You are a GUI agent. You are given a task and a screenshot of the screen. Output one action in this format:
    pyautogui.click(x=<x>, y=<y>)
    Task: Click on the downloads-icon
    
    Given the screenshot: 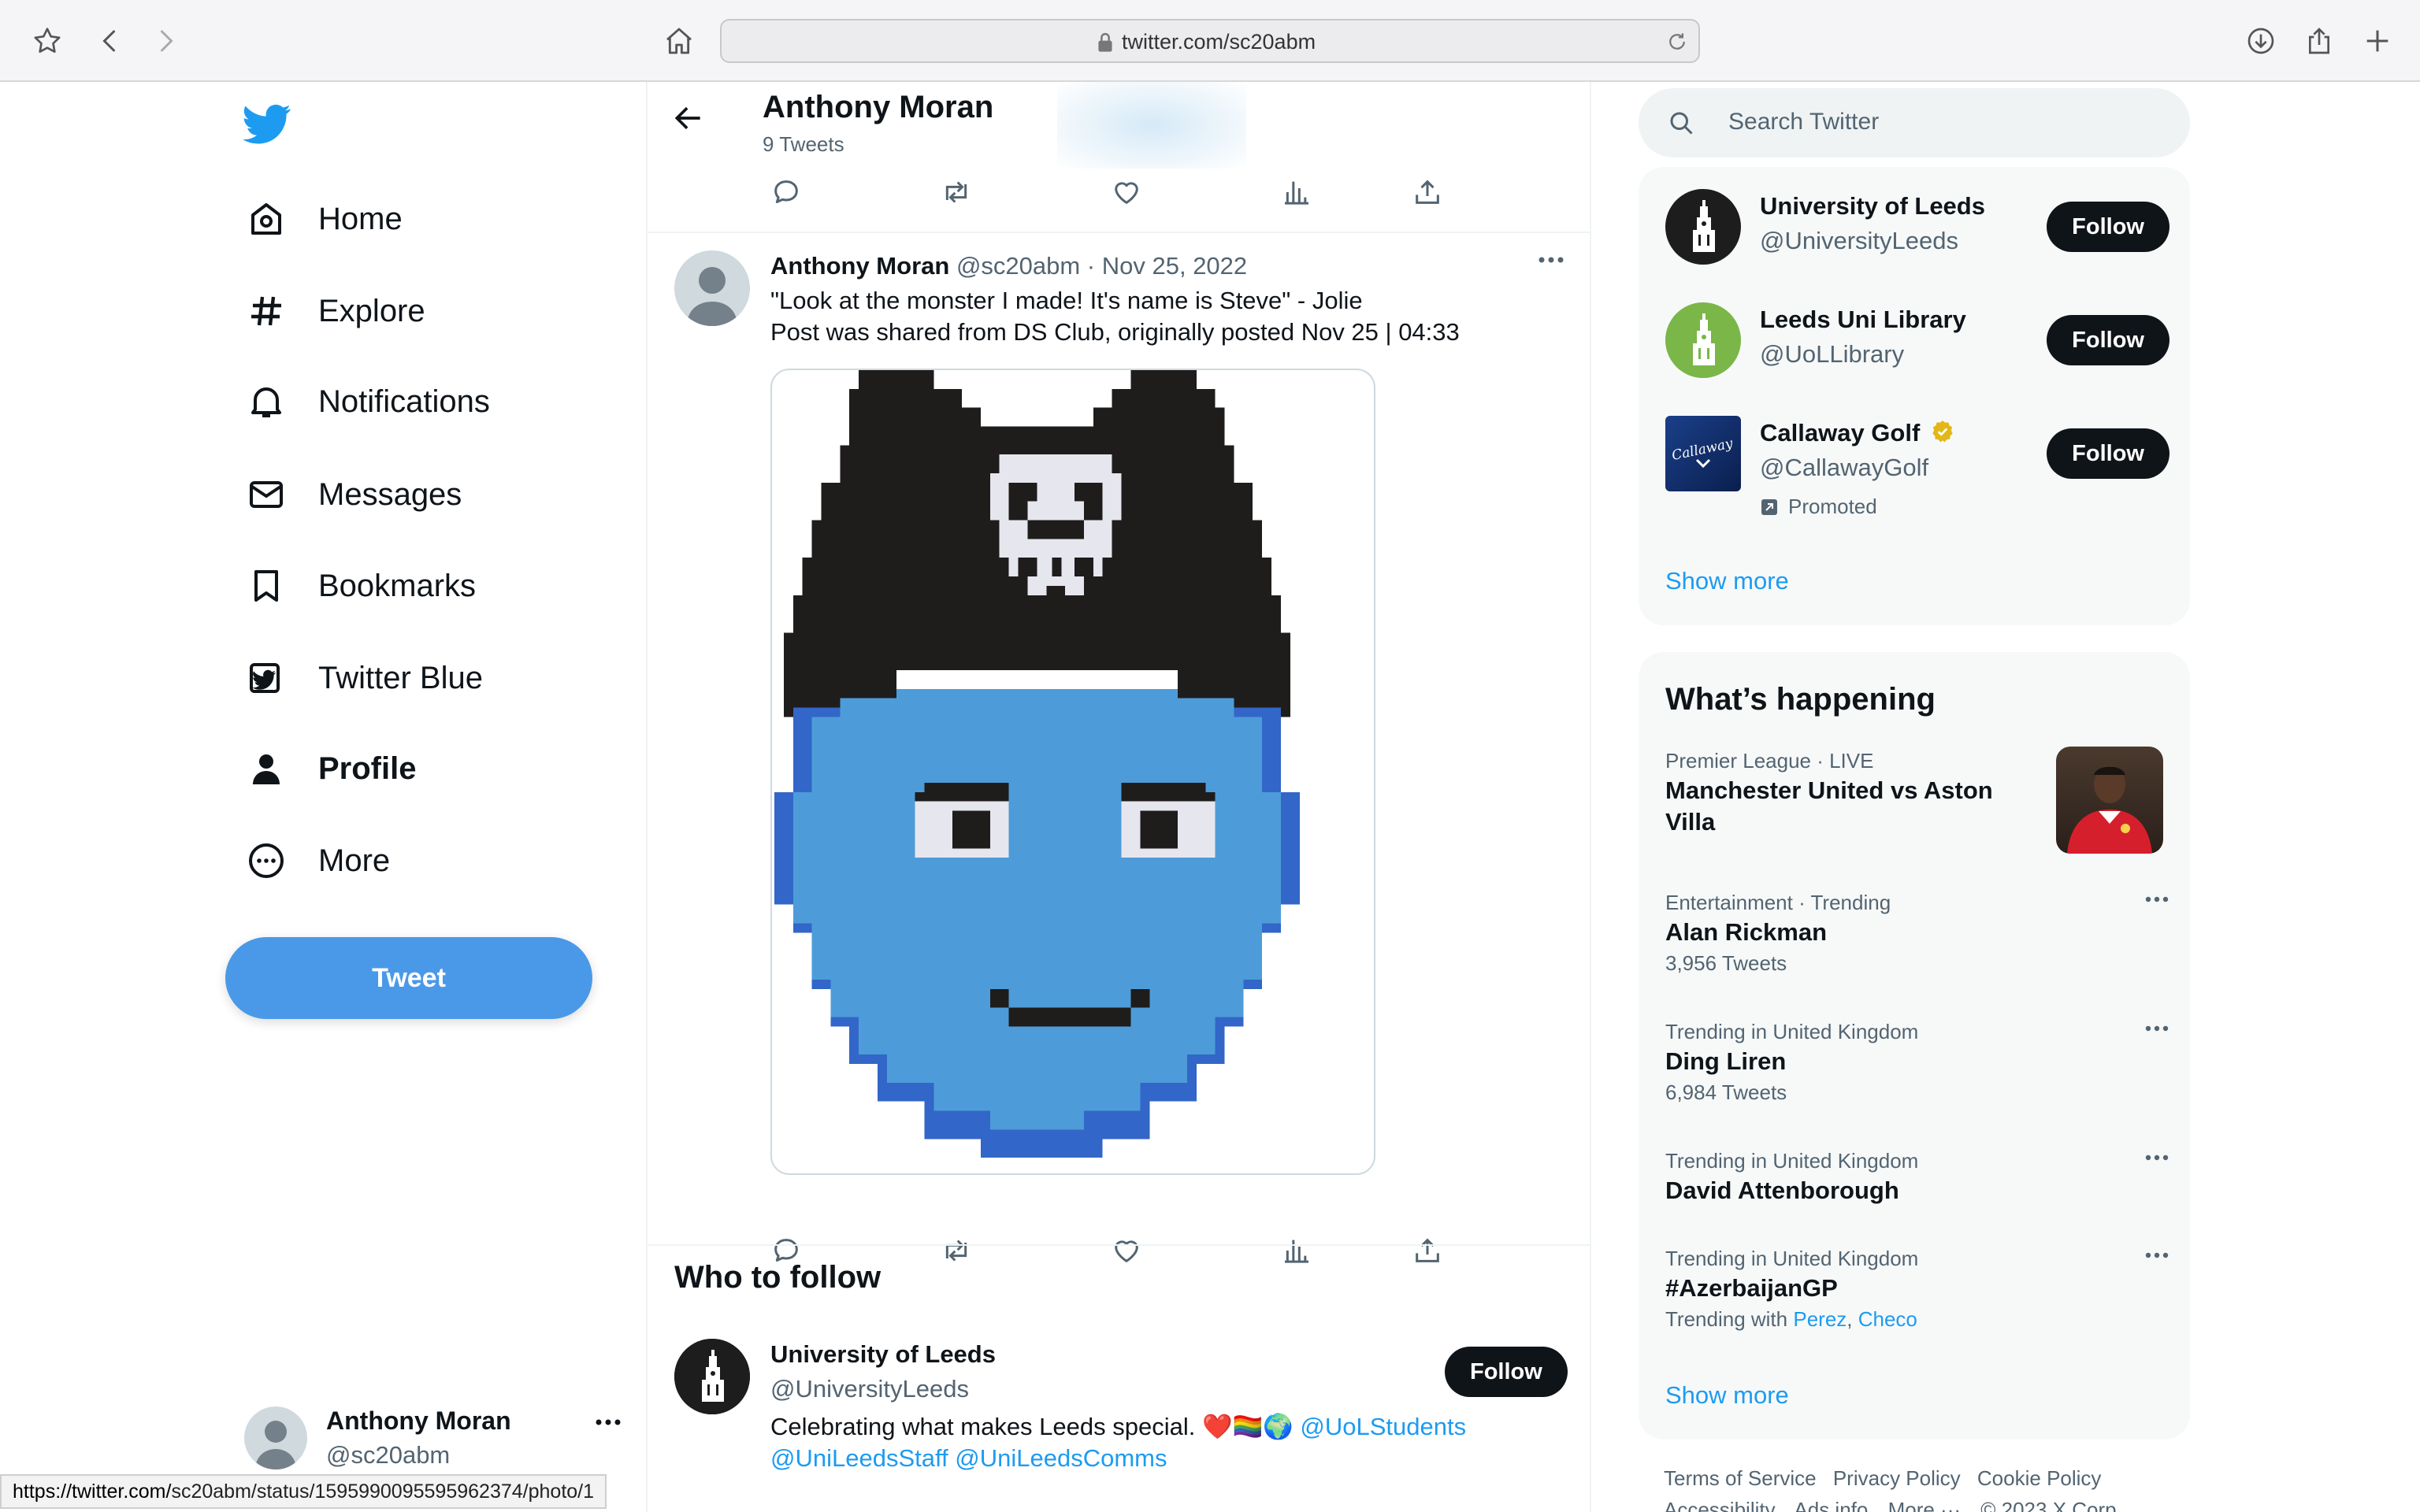 What is the action you would take?
    pyautogui.click(x=2260, y=40)
    